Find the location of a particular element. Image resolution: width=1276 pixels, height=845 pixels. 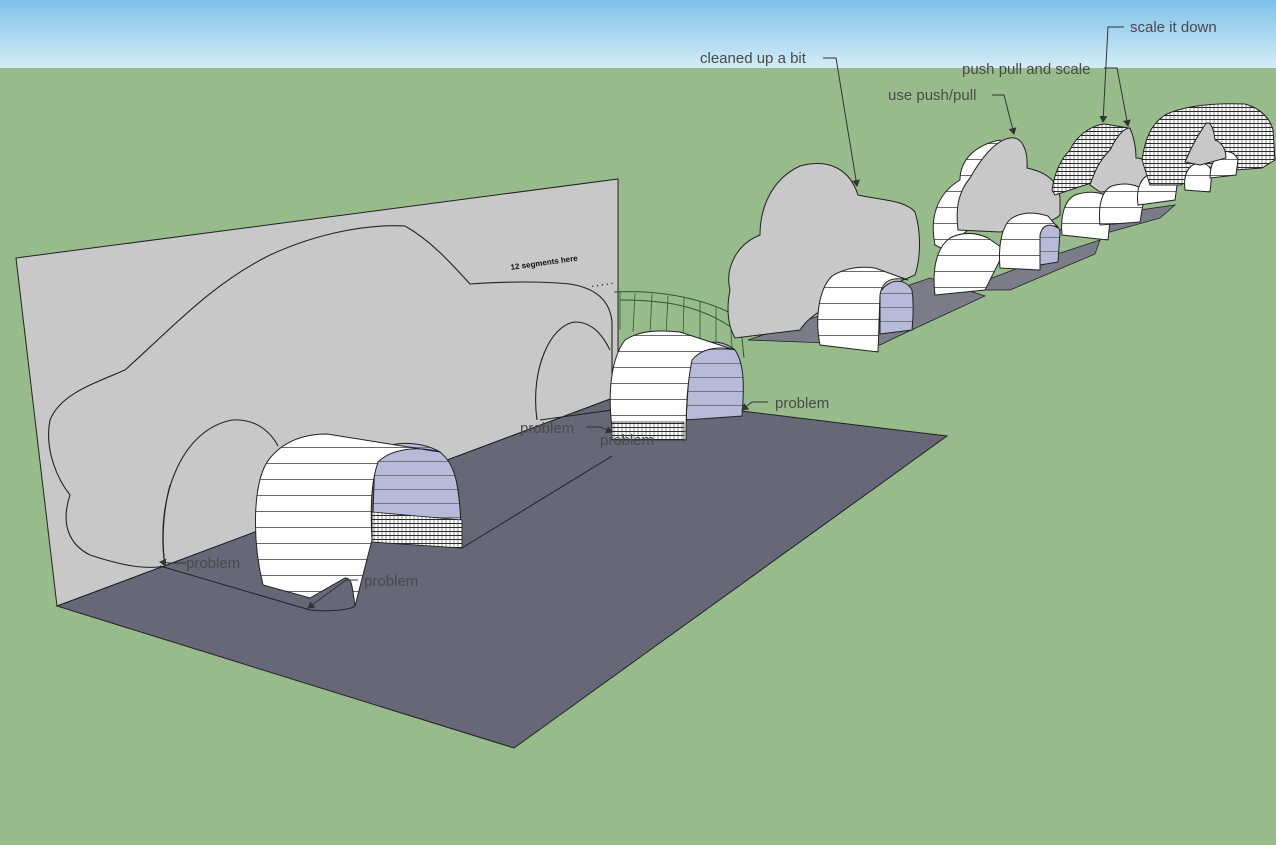

sky is located at coordinates (638, 34).